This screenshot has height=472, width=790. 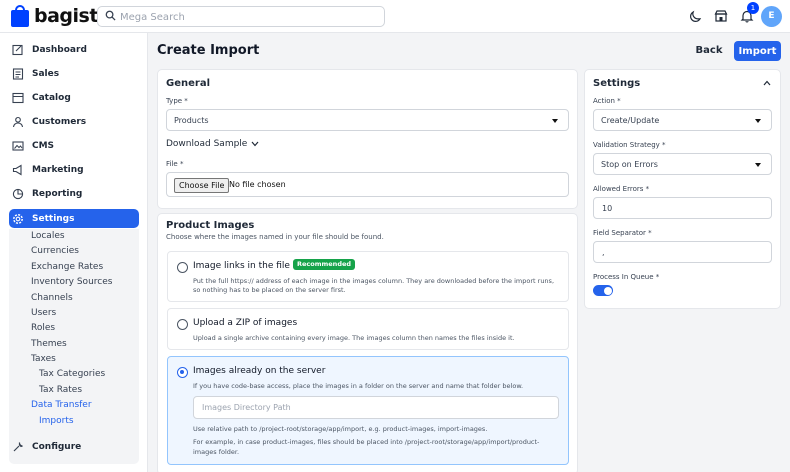 What do you see at coordinates (55, 251) in the screenshot?
I see `submenu-item-currencies: Currencies` at bounding box center [55, 251].